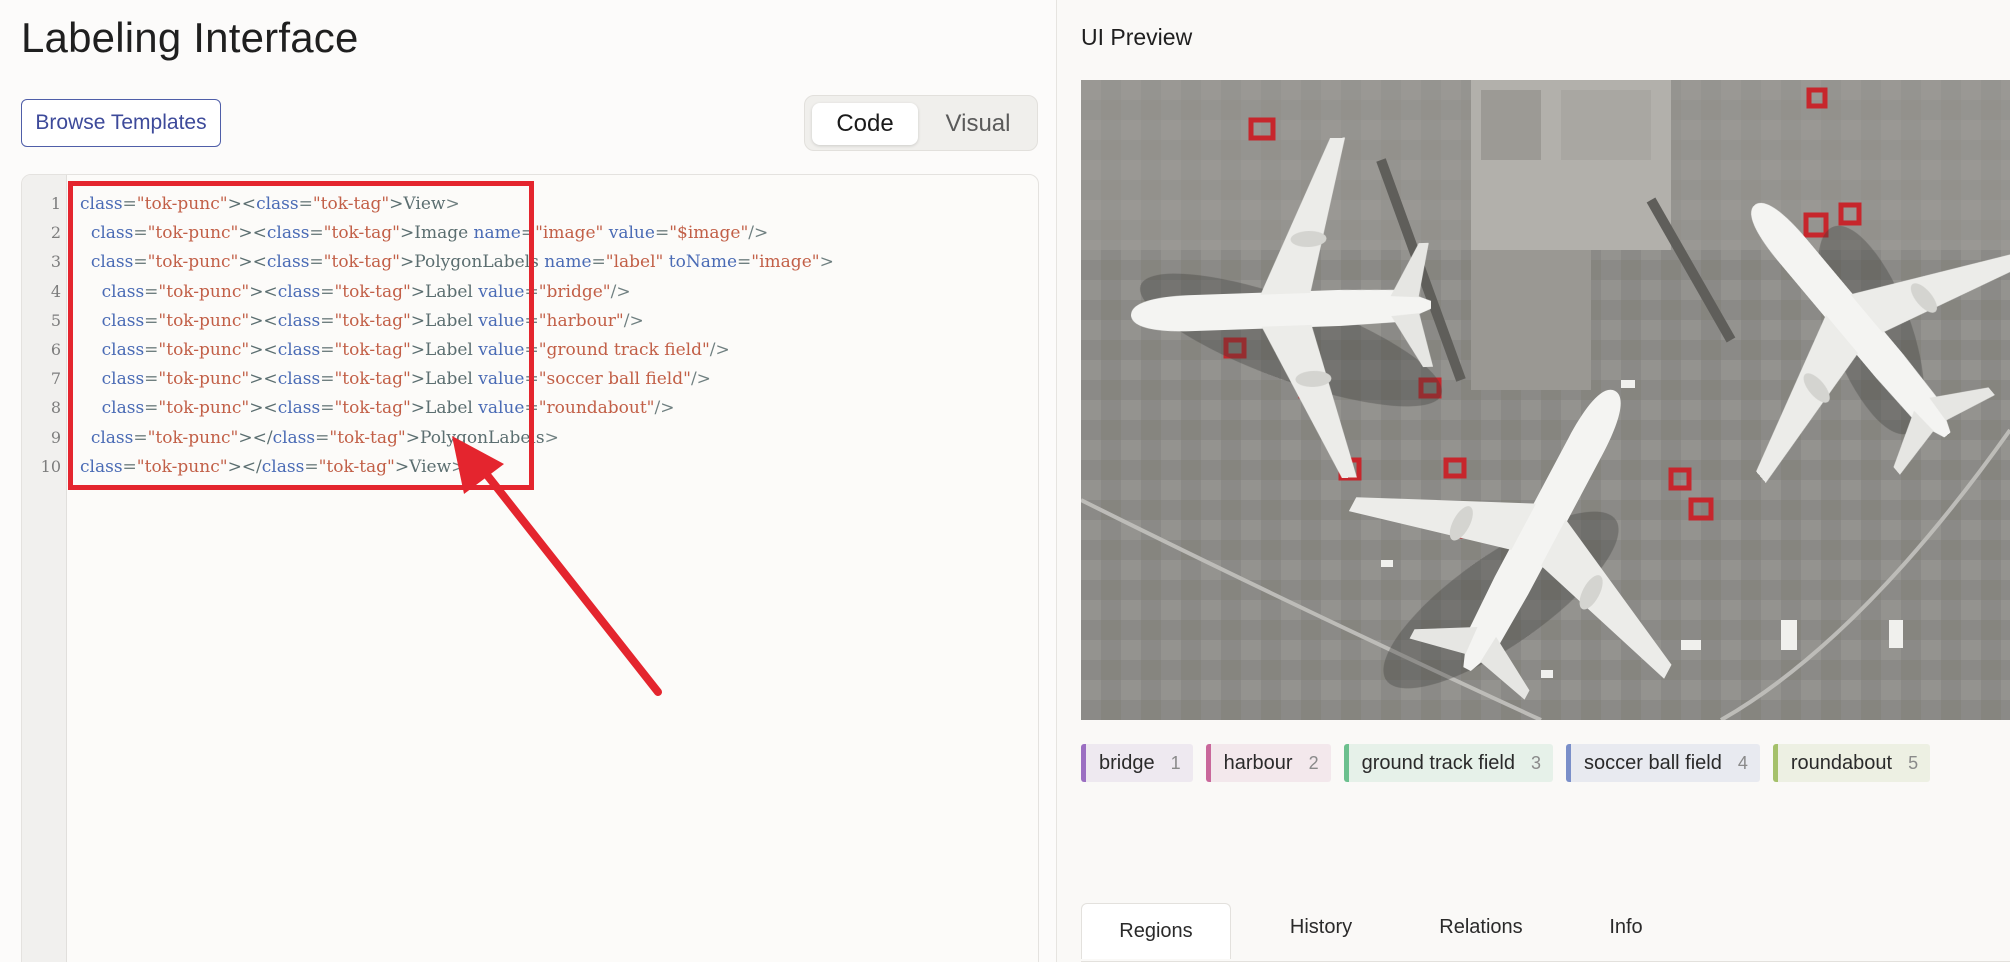 The width and height of the screenshot is (2010, 962). I want to click on label-chip-roundabout: roundabout 5, so click(1851, 763).